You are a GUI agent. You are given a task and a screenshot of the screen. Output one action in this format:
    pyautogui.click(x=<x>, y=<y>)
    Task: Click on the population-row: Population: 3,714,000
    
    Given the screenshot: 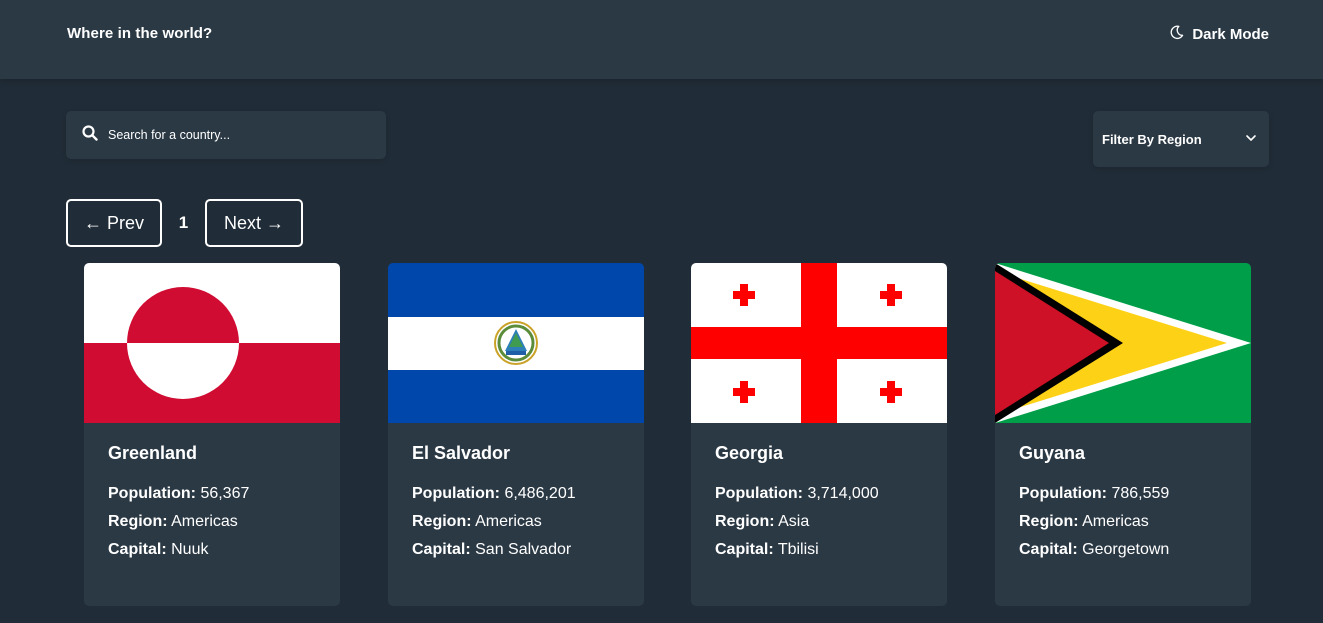 What is the action you would take?
    pyautogui.click(x=797, y=494)
    